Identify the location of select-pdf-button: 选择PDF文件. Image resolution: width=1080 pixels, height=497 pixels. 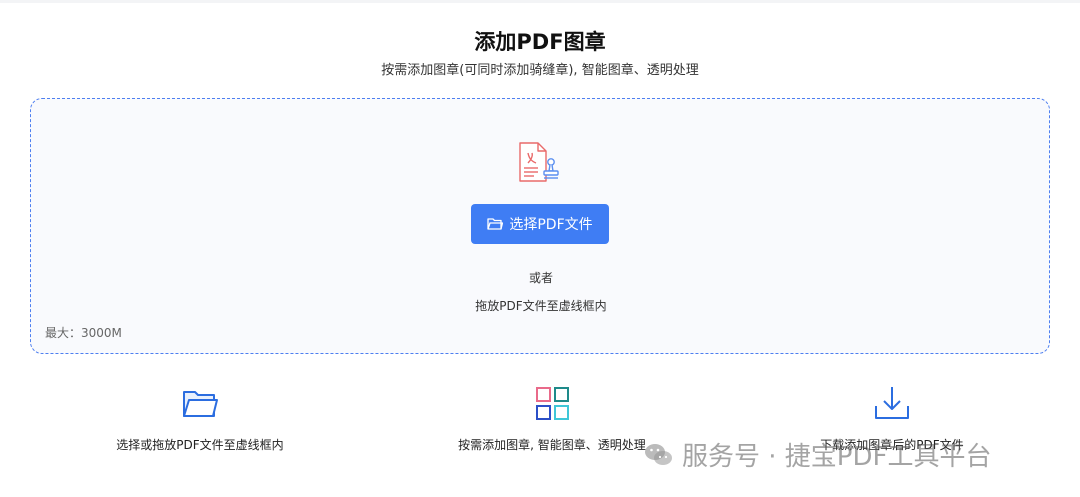
(540, 224).